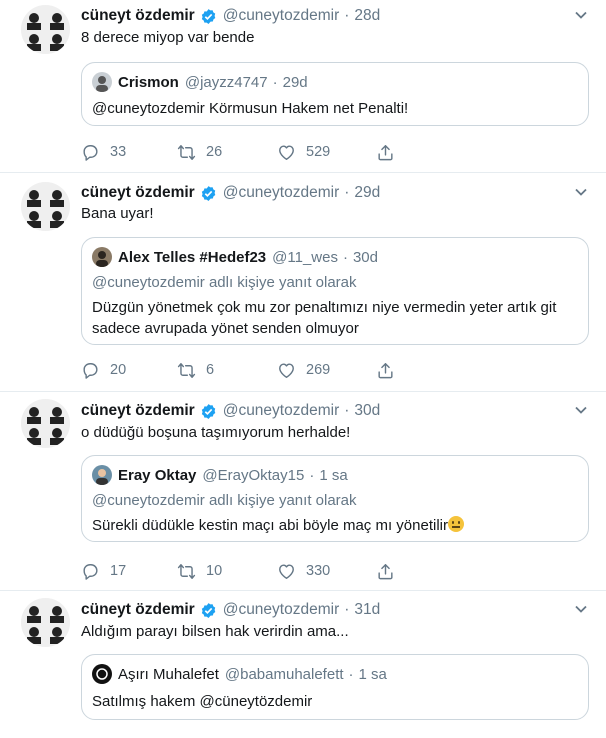  What do you see at coordinates (303, 571) in the screenshot?
I see `like-button: 330` at bounding box center [303, 571].